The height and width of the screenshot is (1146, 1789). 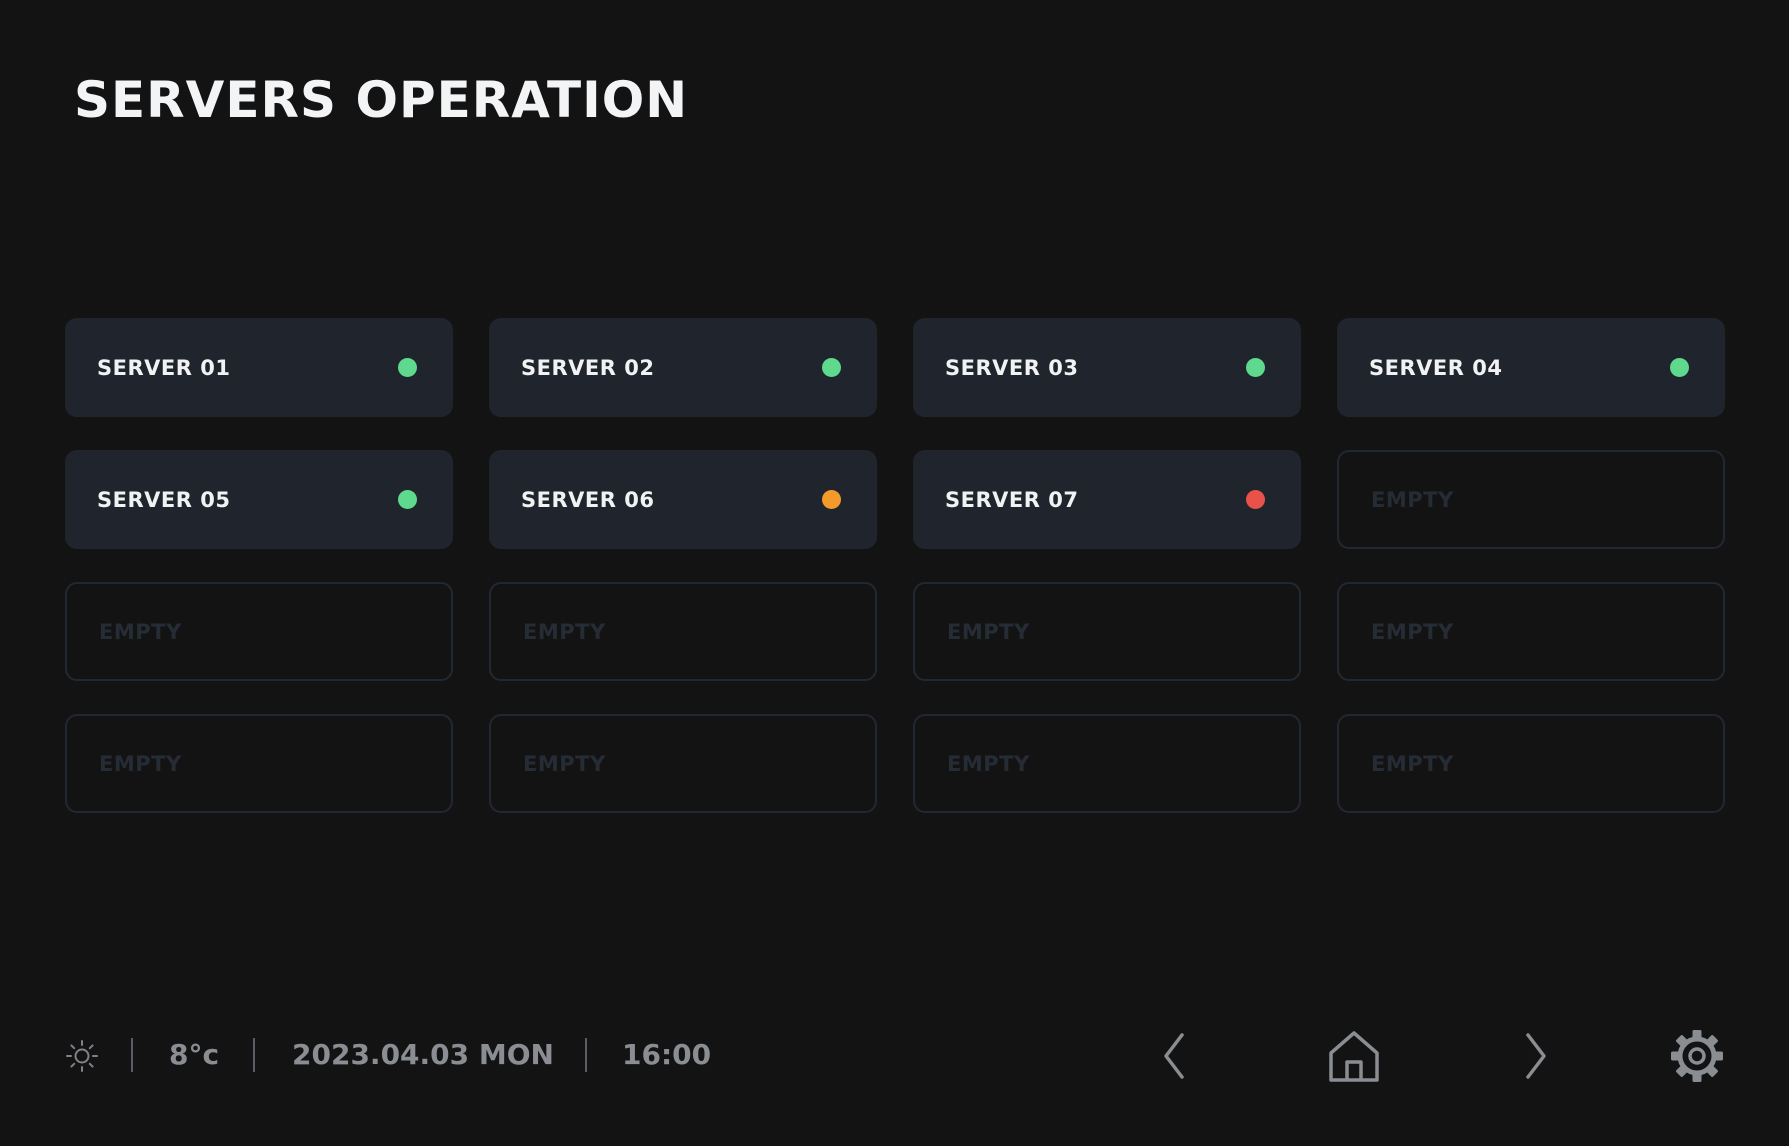 What do you see at coordinates (82, 1056) in the screenshot?
I see `sun-icon` at bounding box center [82, 1056].